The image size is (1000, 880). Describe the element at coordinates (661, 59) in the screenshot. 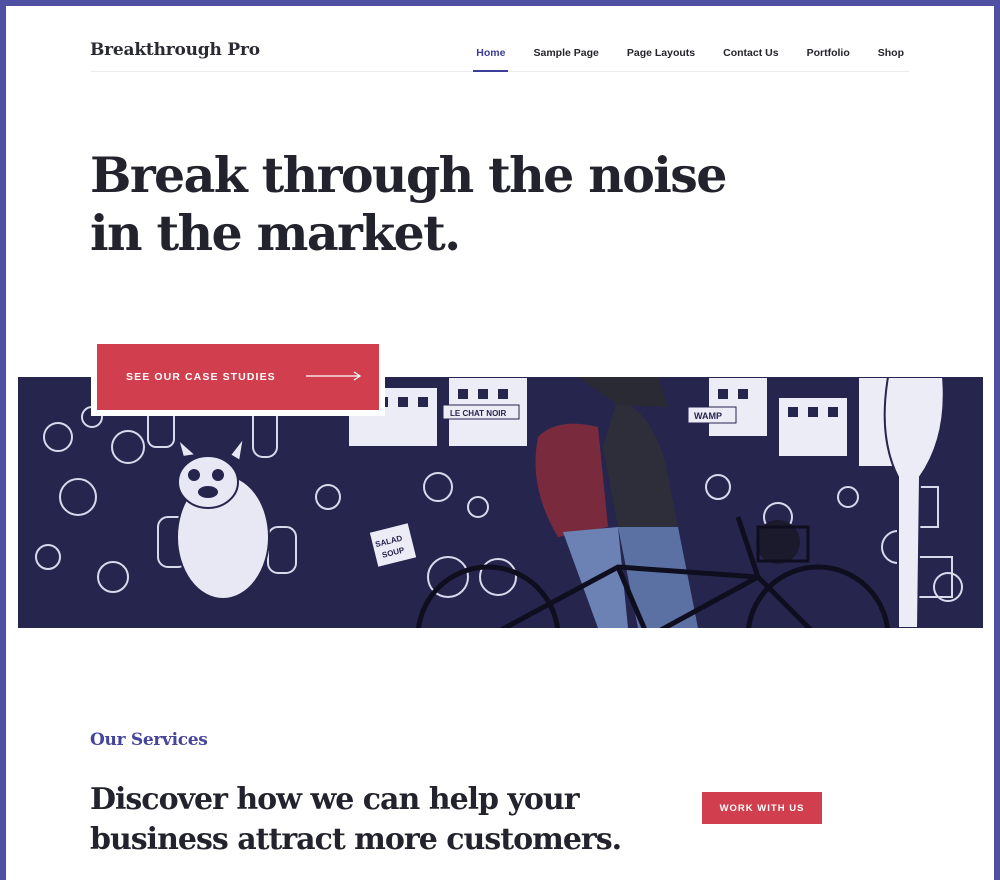

I see `nav-item-page-layouts: Page Layouts` at that location.